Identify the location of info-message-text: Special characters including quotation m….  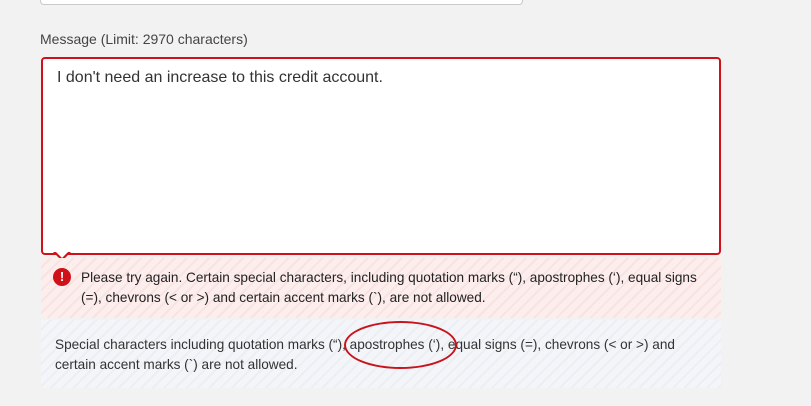
(365, 354).